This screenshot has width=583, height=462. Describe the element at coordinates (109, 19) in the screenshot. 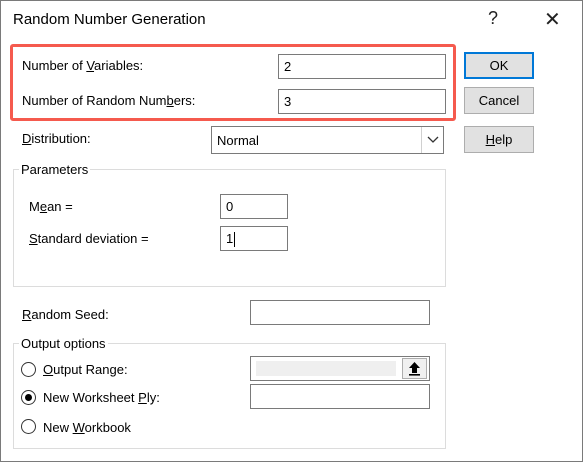

I see `dialog-title: Random Number Generation` at that location.